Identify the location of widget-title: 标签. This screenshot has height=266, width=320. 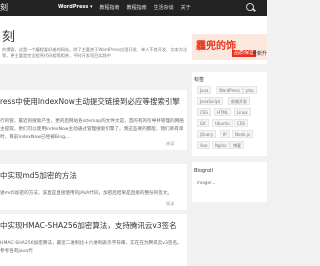
(199, 80).